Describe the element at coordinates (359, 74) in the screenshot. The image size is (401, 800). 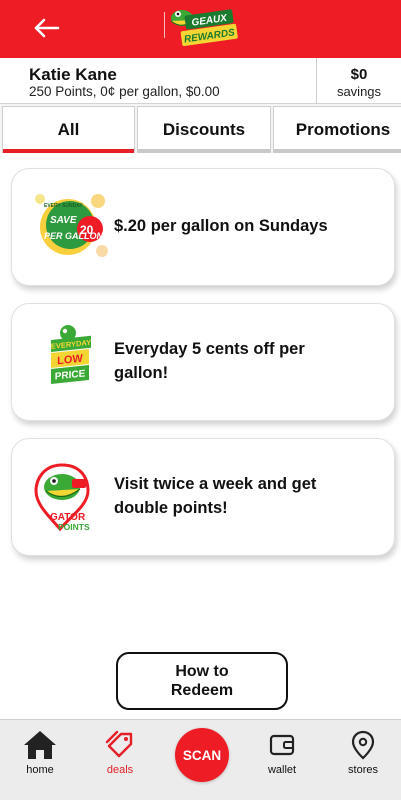
I see `savings-amount: $0` at that location.